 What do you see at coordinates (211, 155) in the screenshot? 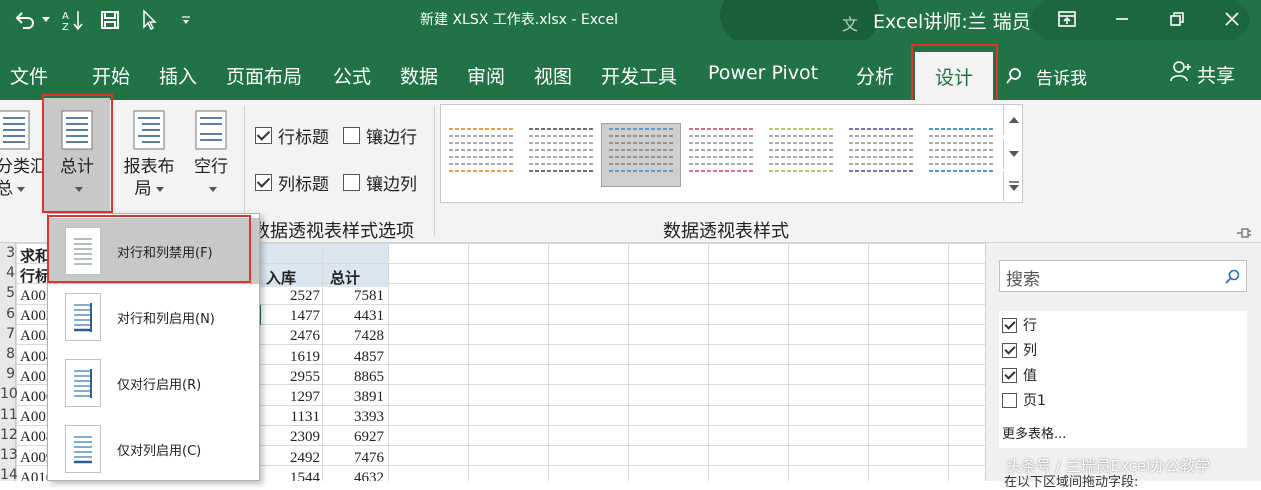
I see `blank-rows-button: 空行` at bounding box center [211, 155].